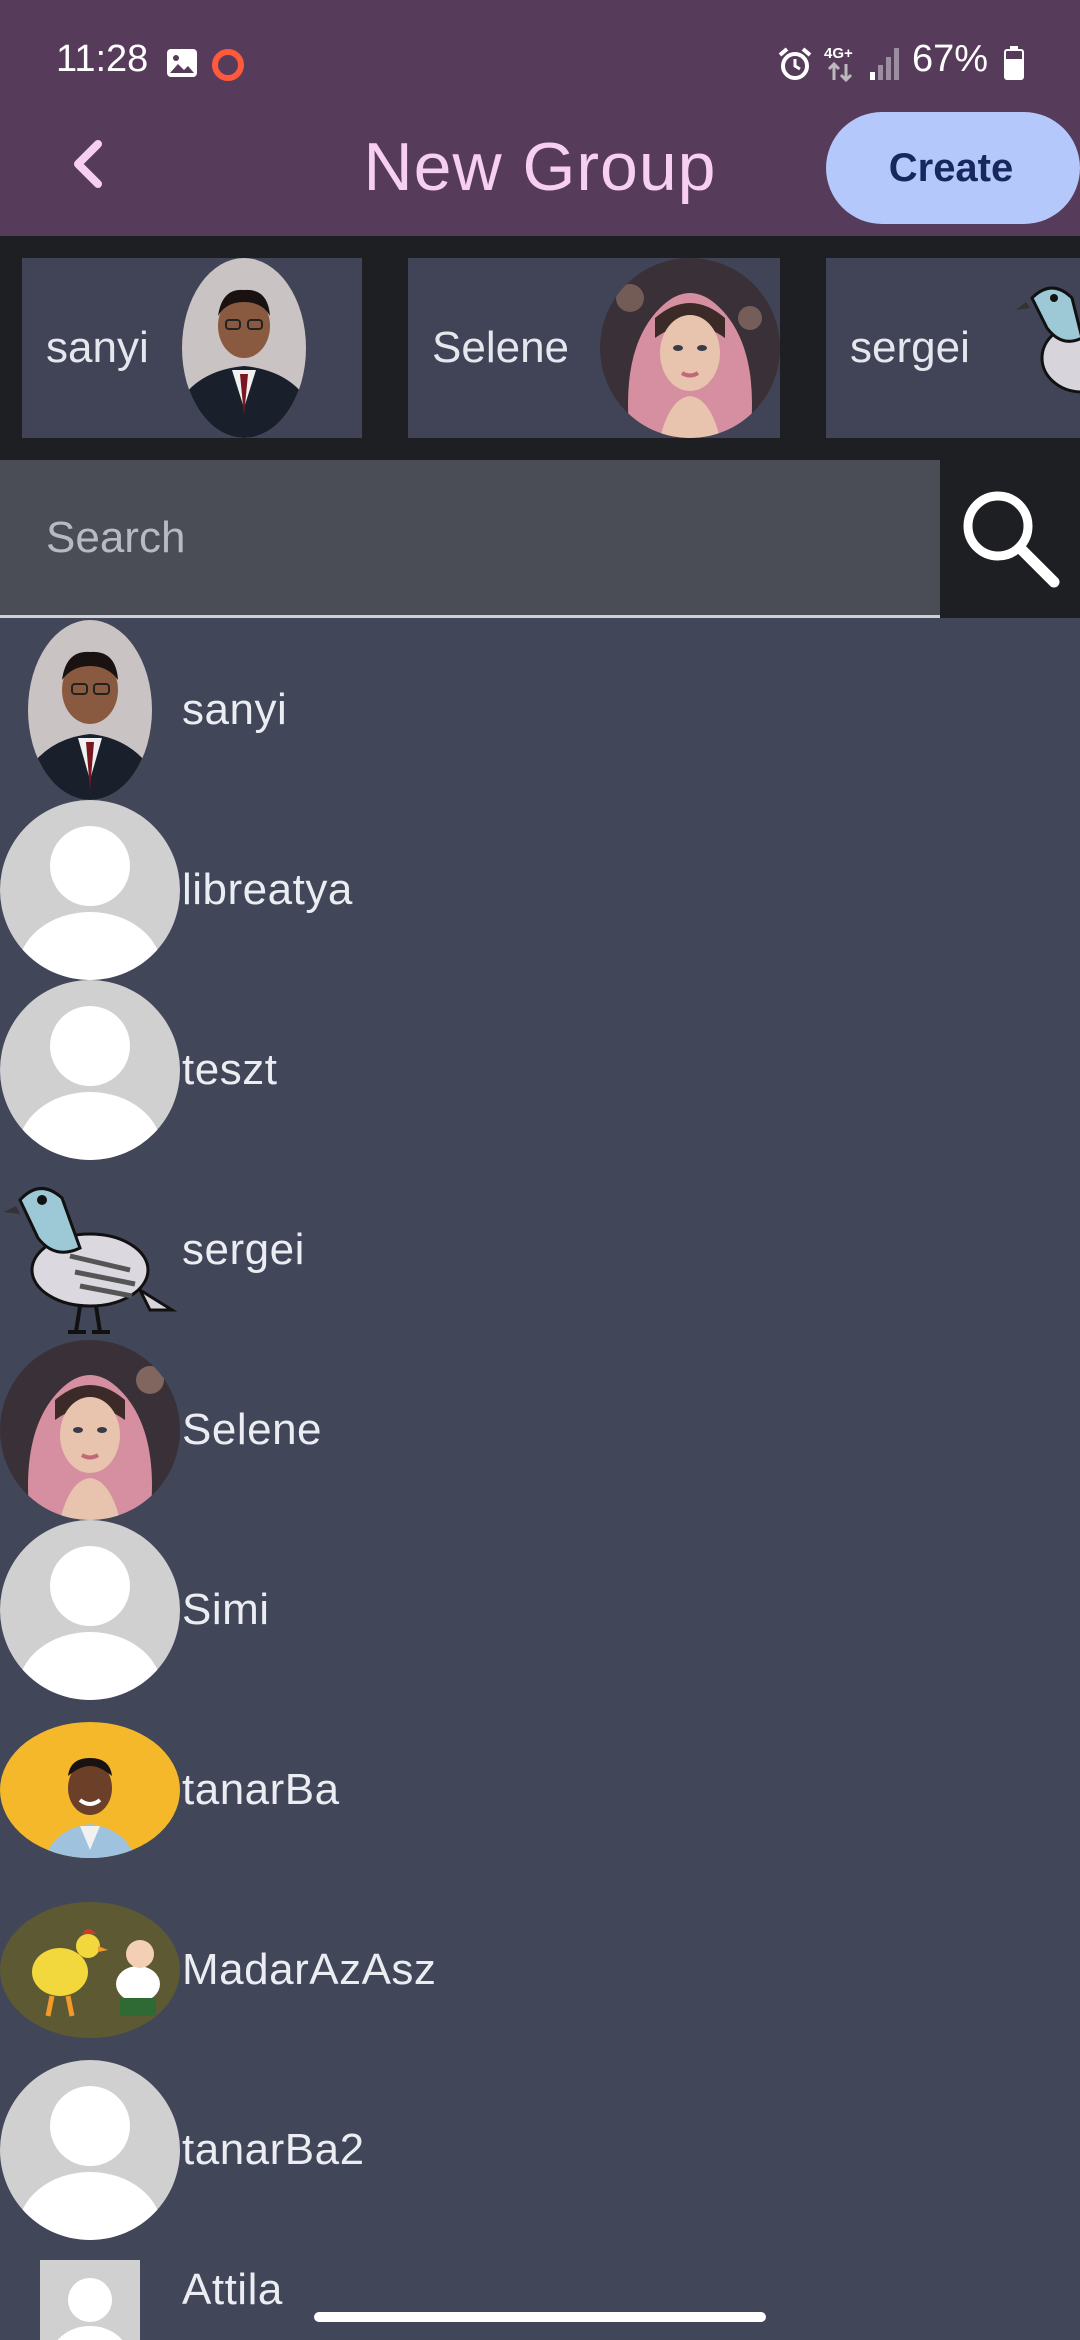 This screenshot has width=1080, height=2340. What do you see at coordinates (540, 1430) in the screenshot?
I see `contact-row: Selene` at bounding box center [540, 1430].